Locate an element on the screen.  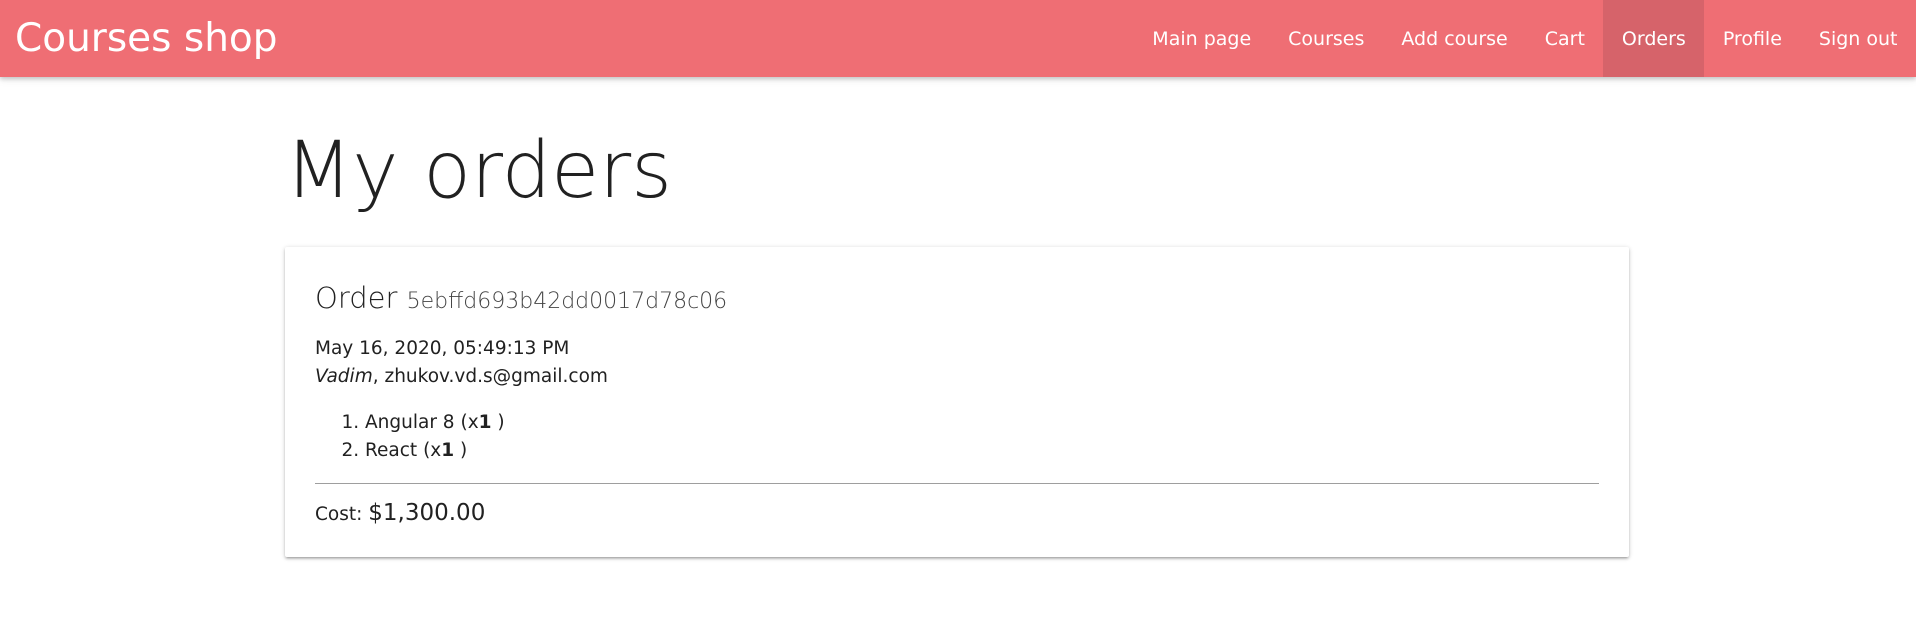
nav-item-orders: Orders is located at coordinates (1654, 38).